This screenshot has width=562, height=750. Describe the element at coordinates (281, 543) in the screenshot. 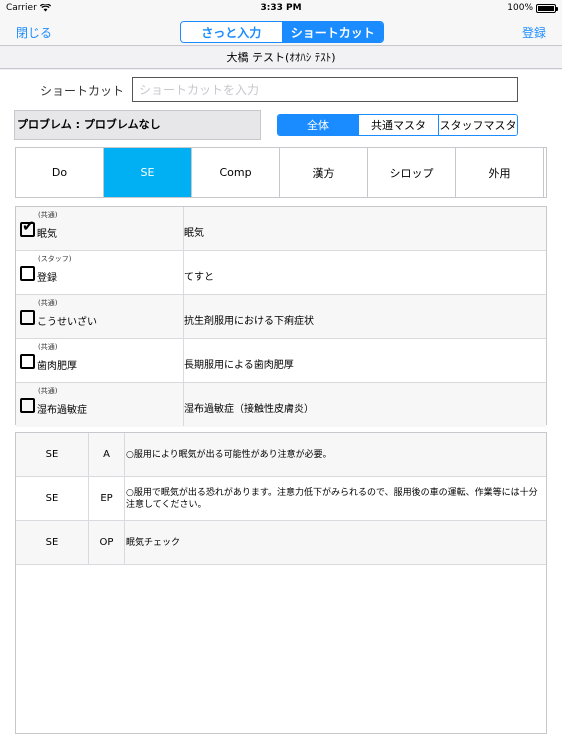

I see `detail-row: SE OP 眠気チェック` at that location.